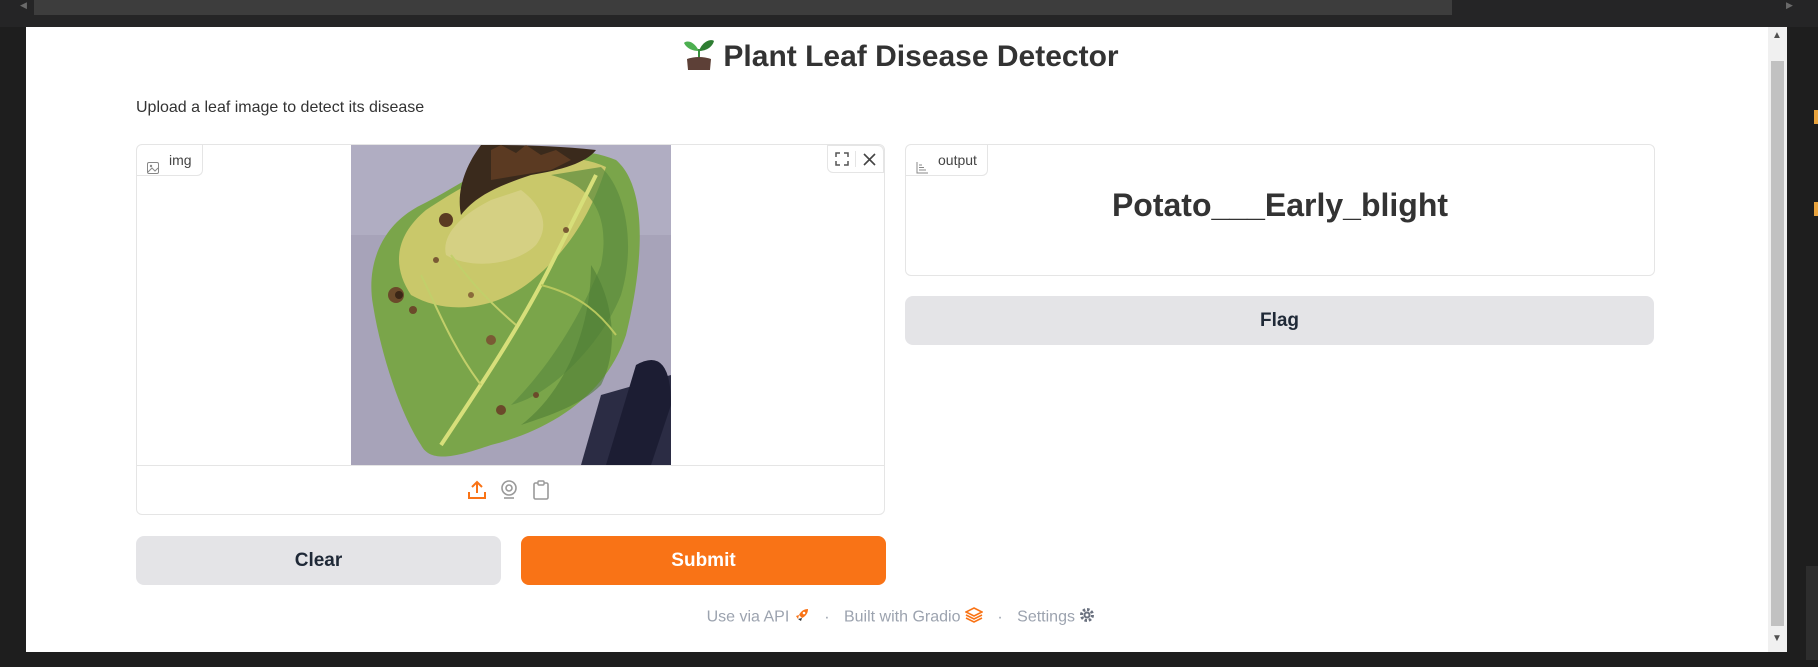  What do you see at coordinates (1046, 617) in the screenshot?
I see `settings-link: Settings` at bounding box center [1046, 617].